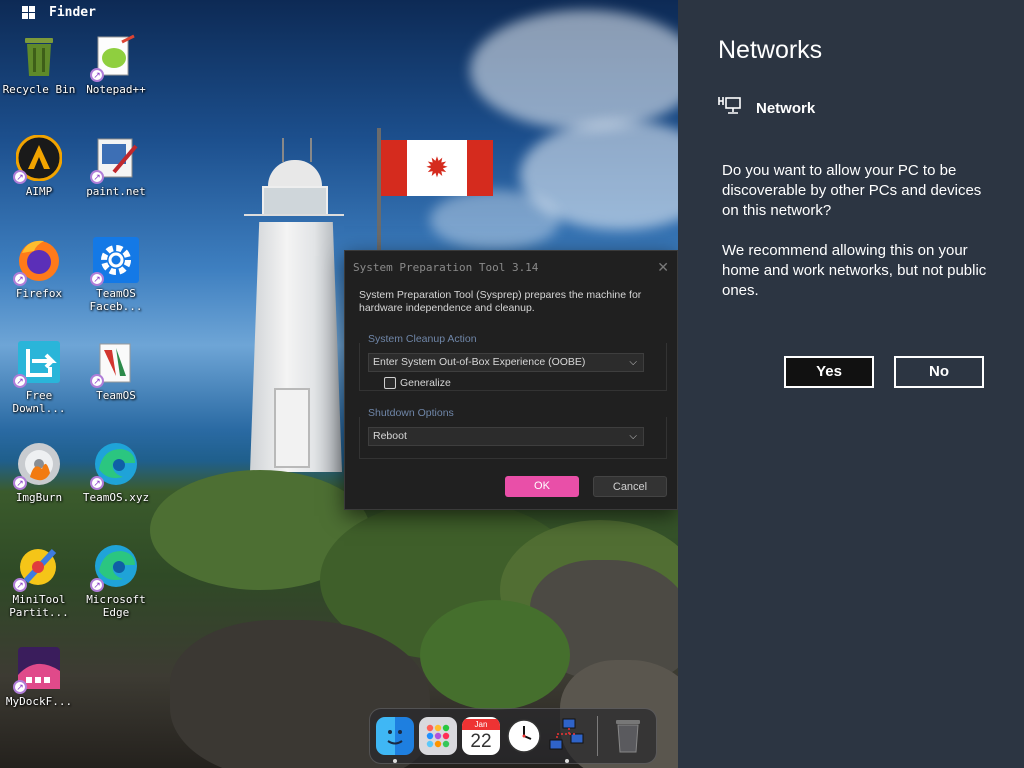  Describe the element at coordinates (730, 108) in the screenshot. I see `ethernet-network-icon` at that location.